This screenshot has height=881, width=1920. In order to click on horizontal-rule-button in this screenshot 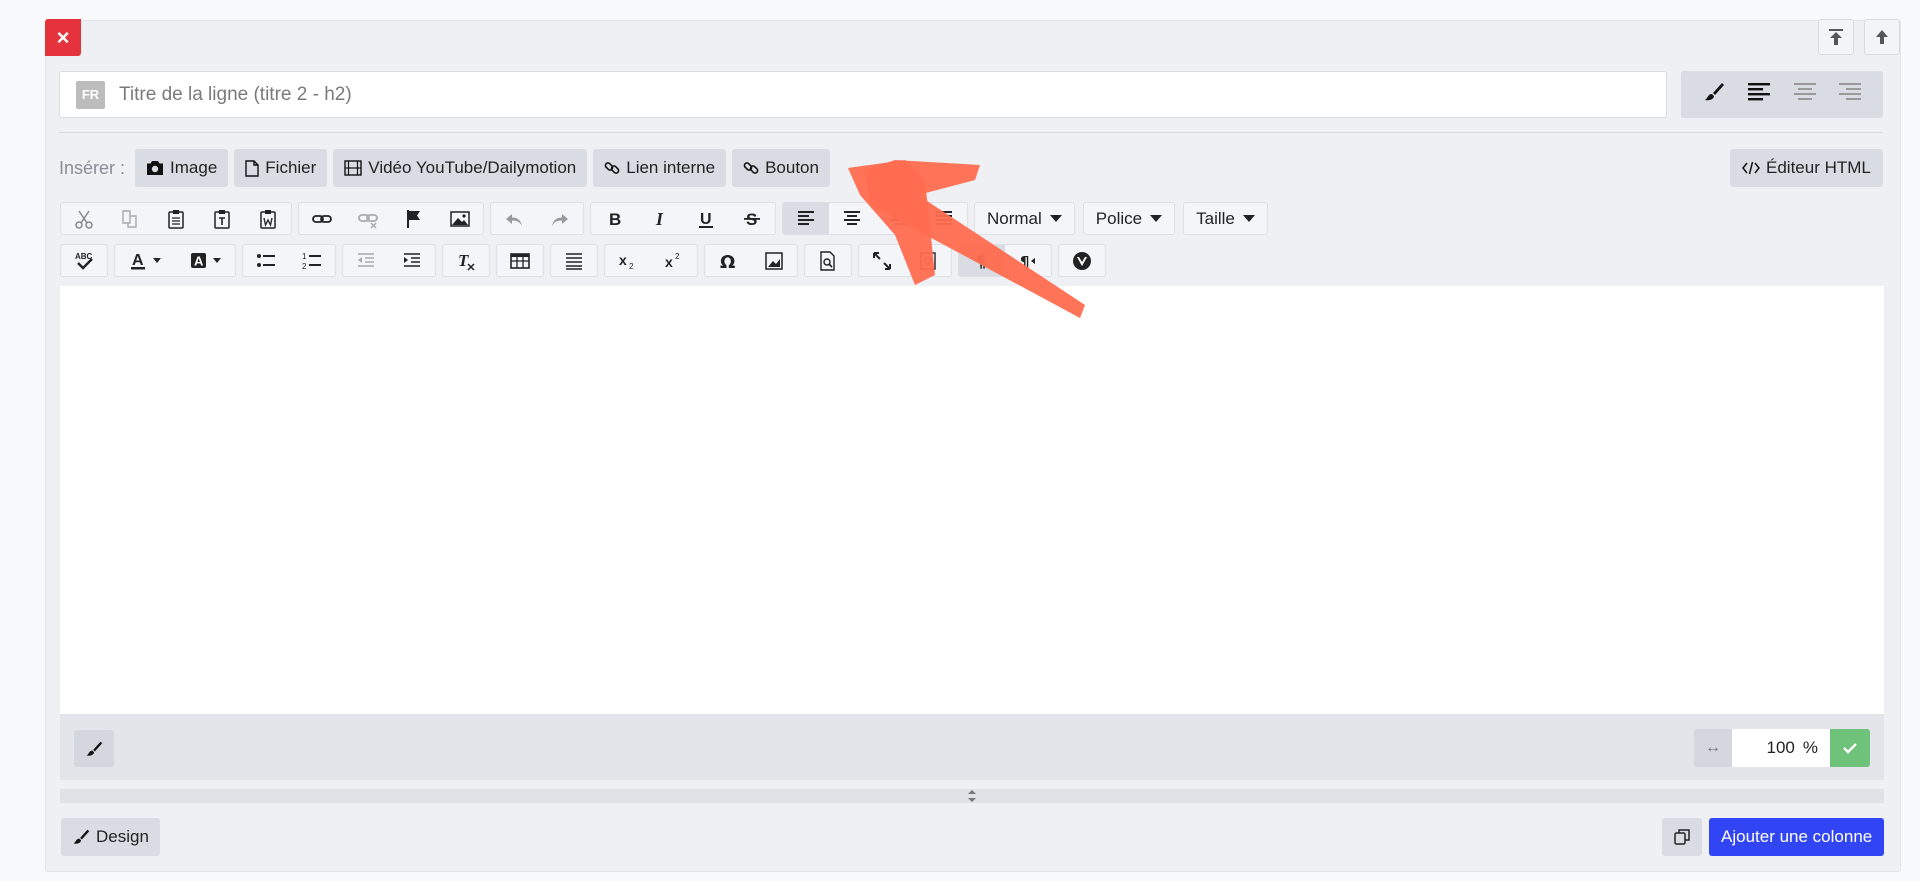, I will do `click(574, 260)`.